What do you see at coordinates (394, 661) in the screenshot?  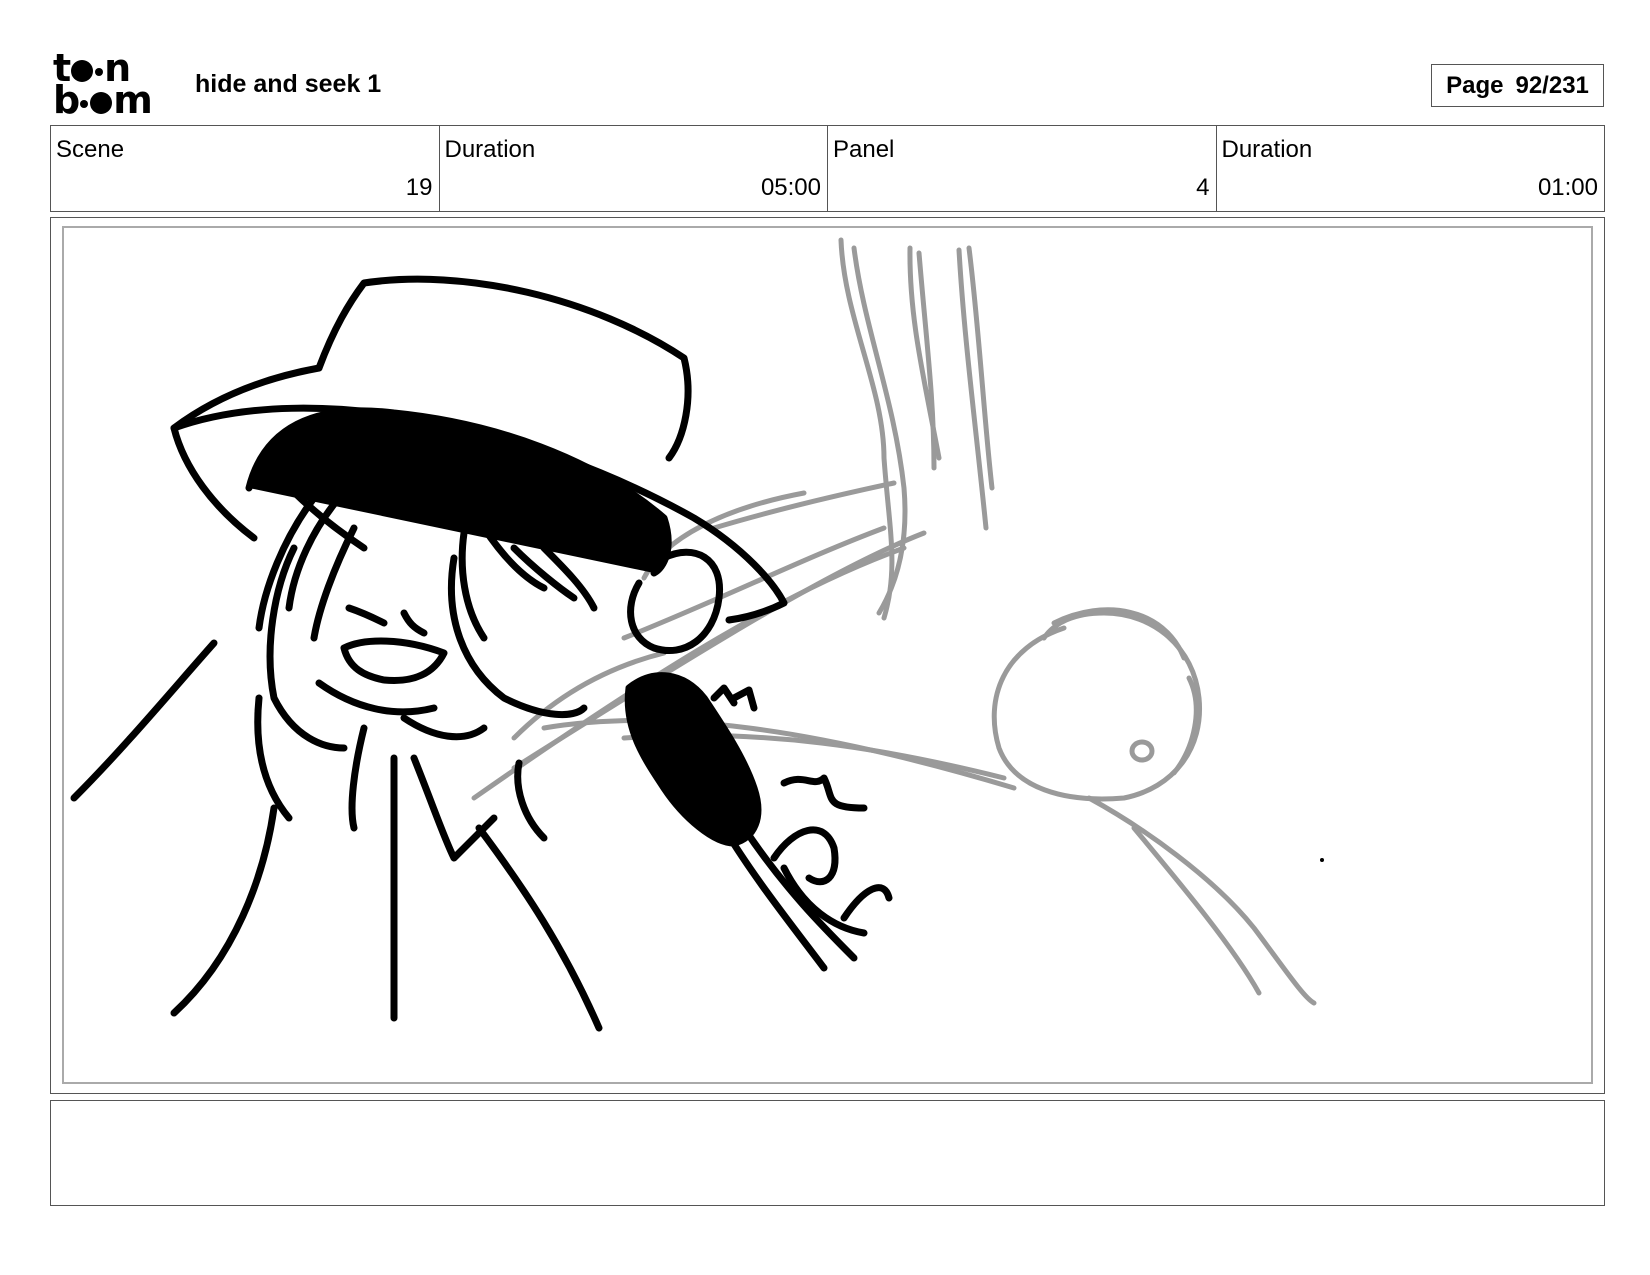 I see `mouth` at bounding box center [394, 661].